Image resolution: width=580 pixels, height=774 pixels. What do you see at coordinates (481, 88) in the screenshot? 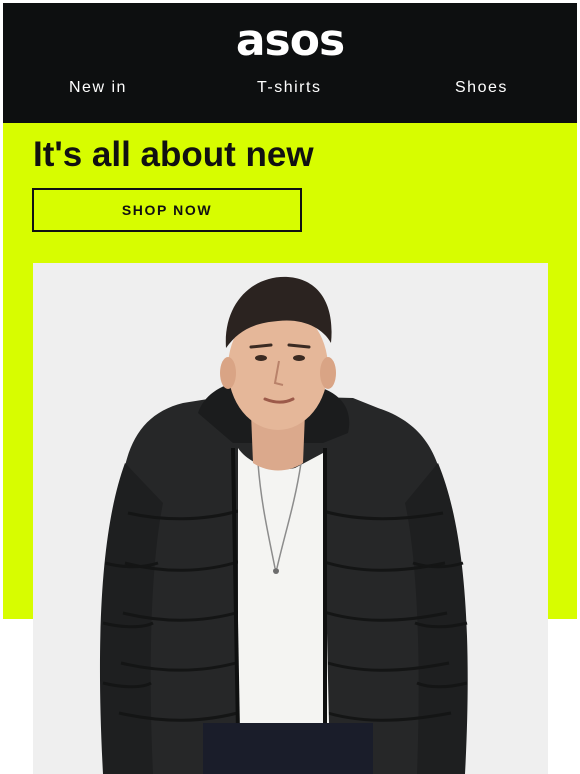
I see `nav-item-shoes: Shoes` at bounding box center [481, 88].